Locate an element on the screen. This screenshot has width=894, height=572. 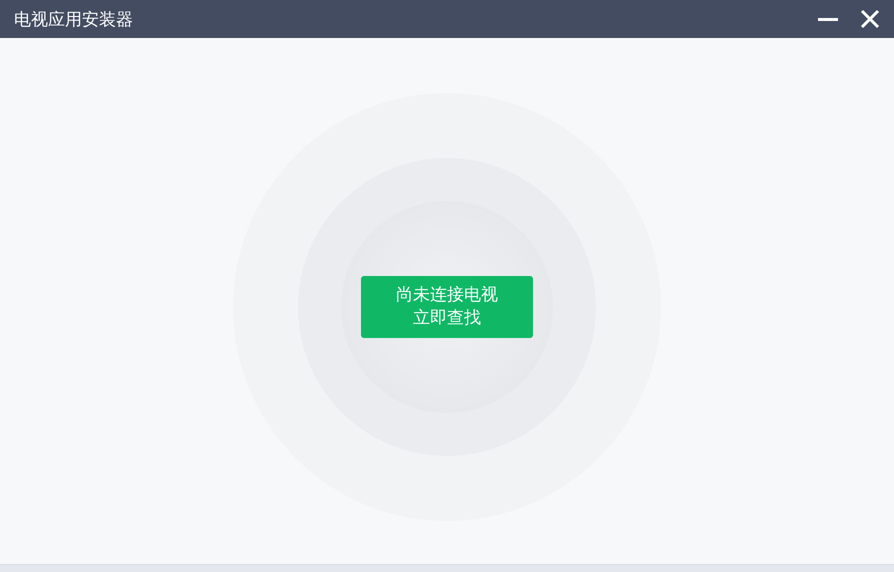
search-tv-button: 尚未连接电视 立即查找 is located at coordinates (447, 307).